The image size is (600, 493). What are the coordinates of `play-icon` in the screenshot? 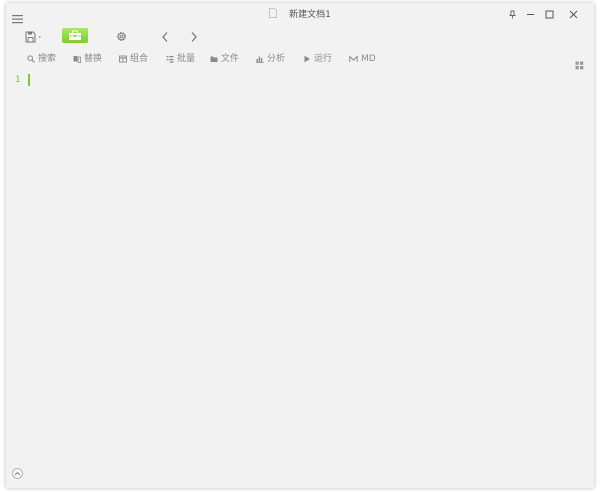 It's located at (306, 59).